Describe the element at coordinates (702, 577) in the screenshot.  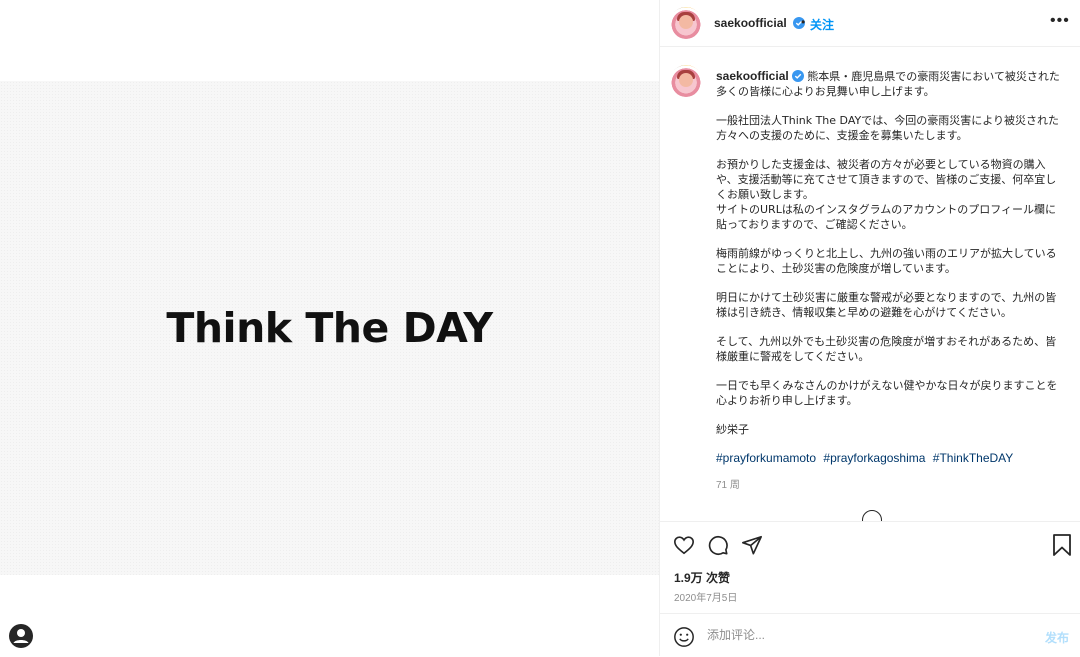
I see `likes-count: 1.9万 次赞` at that location.